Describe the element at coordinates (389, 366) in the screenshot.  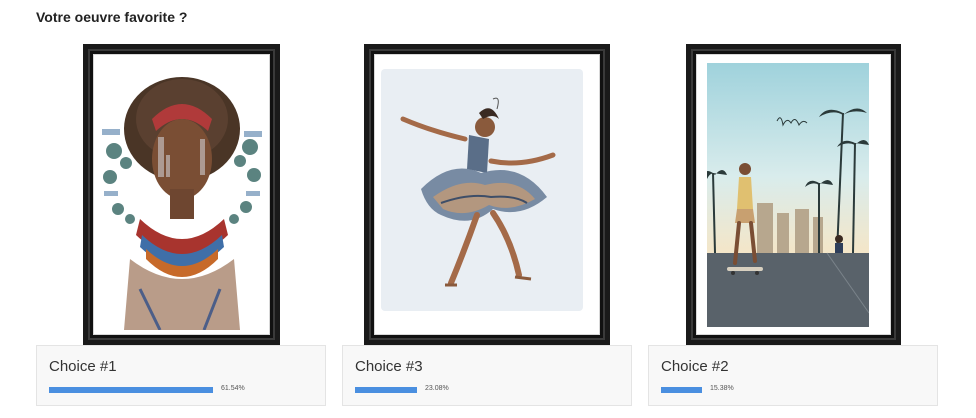
I see `choice-label: Choice #3` at that location.